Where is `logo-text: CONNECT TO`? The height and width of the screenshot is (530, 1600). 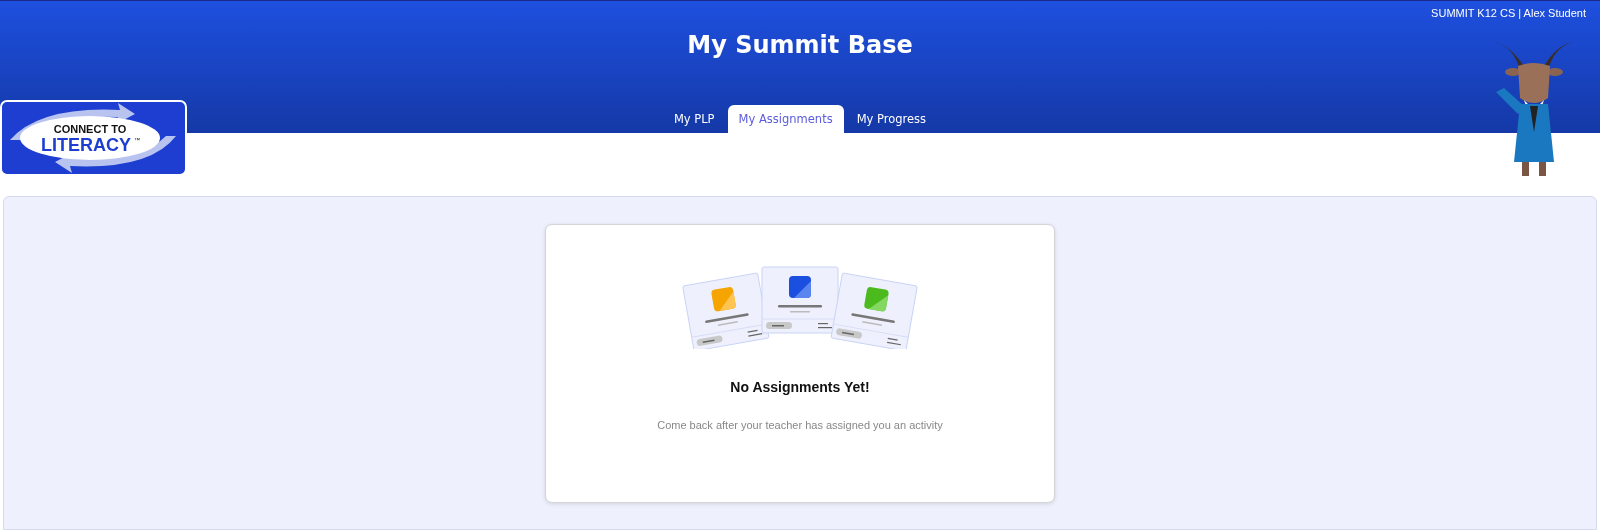 logo-text: CONNECT TO is located at coordinates (90, 129).